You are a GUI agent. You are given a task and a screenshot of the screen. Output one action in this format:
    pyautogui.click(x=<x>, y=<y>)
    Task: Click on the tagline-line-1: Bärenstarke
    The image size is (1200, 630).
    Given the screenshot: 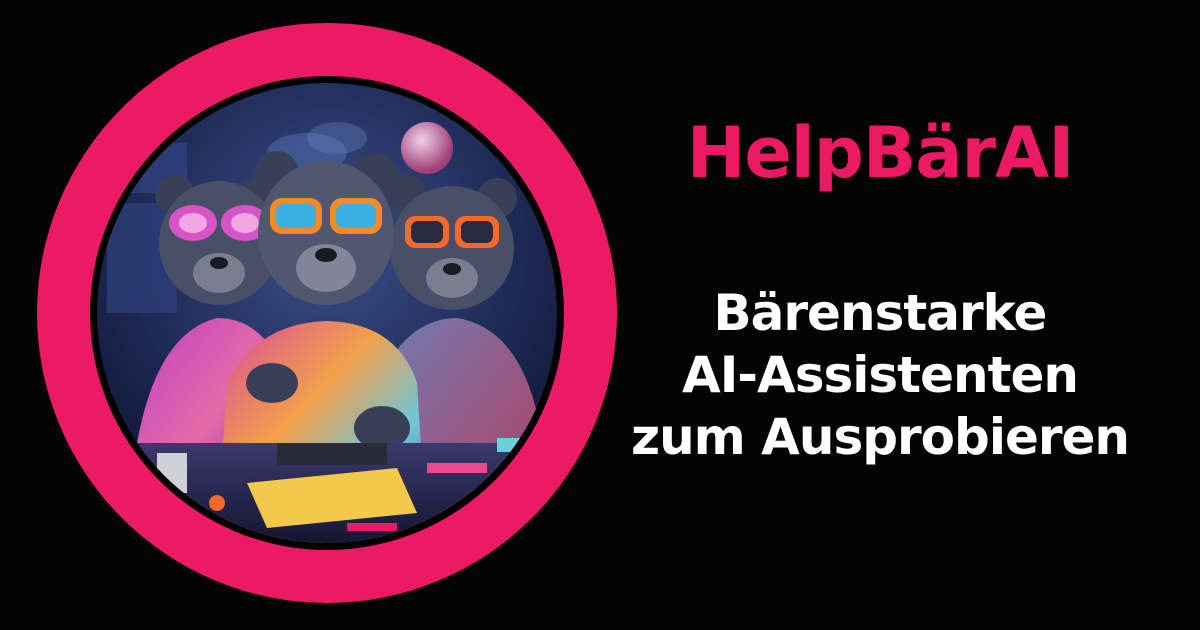 What is the action you would take?
    pyautogui.click(x=880, y=313)
    